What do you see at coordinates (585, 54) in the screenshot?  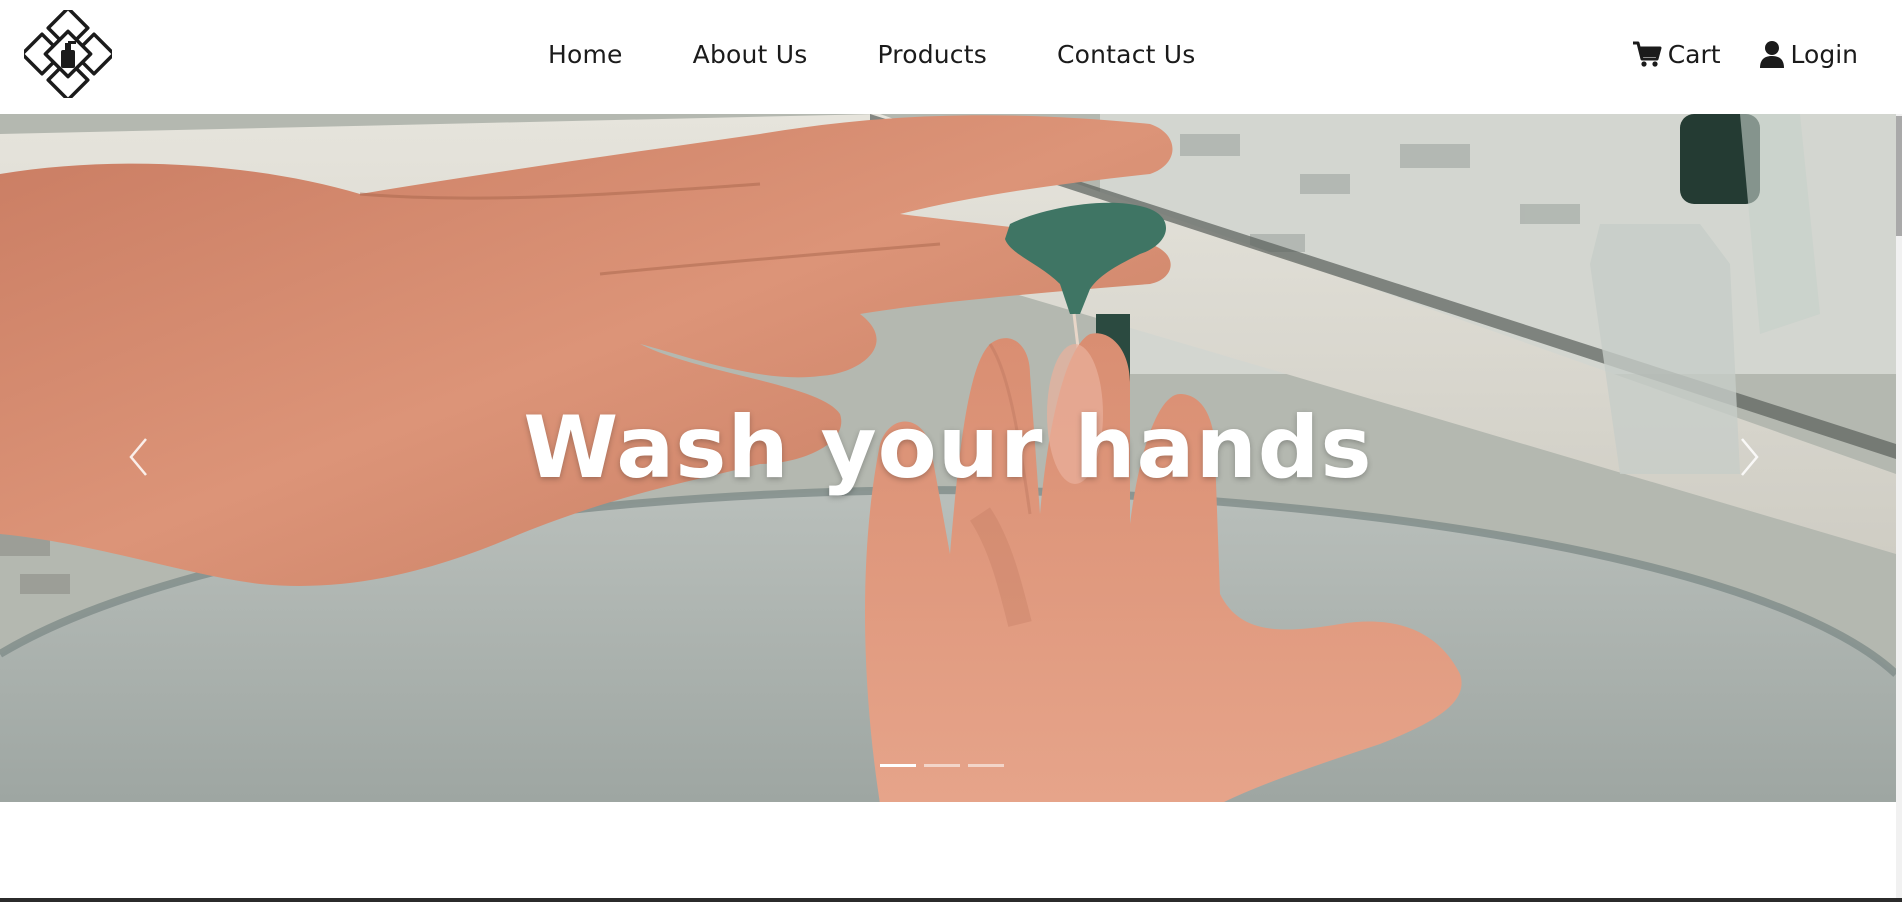 I see `nav-link-home: Home` at bounding box center [585, 54].